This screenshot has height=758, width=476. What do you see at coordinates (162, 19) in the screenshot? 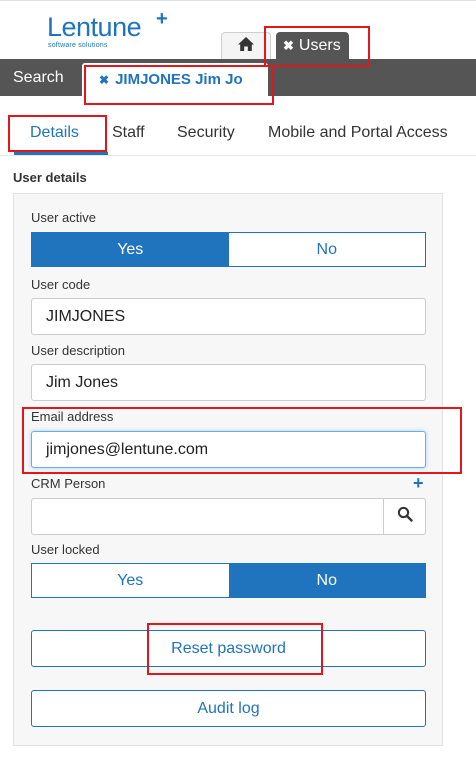
I see `logo-plus-mark: +` at bounding box center [162, 19].